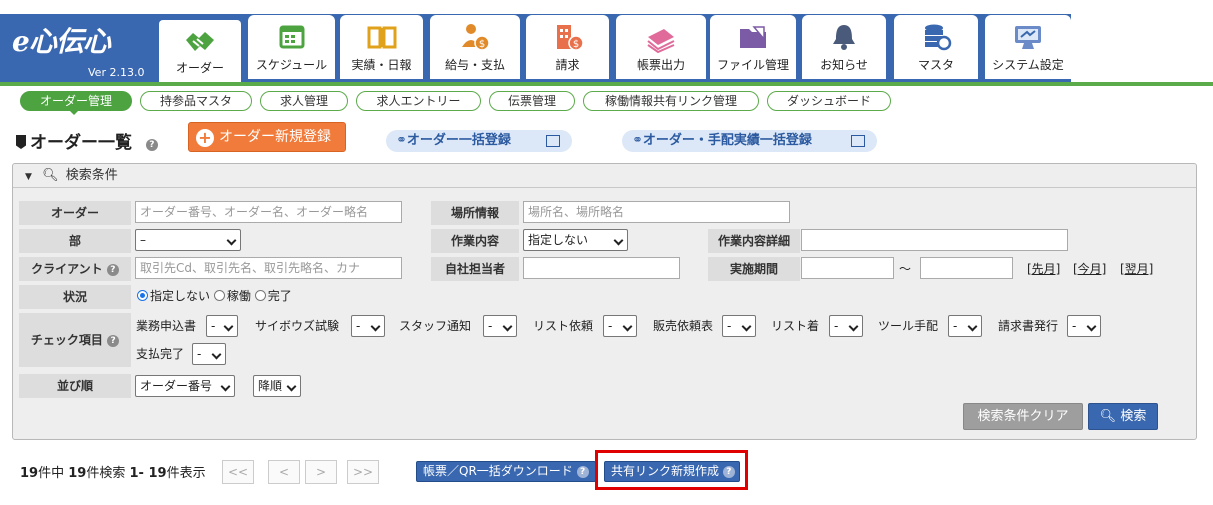  I want to click on status-radio-done: 完了, so click(273, 296).